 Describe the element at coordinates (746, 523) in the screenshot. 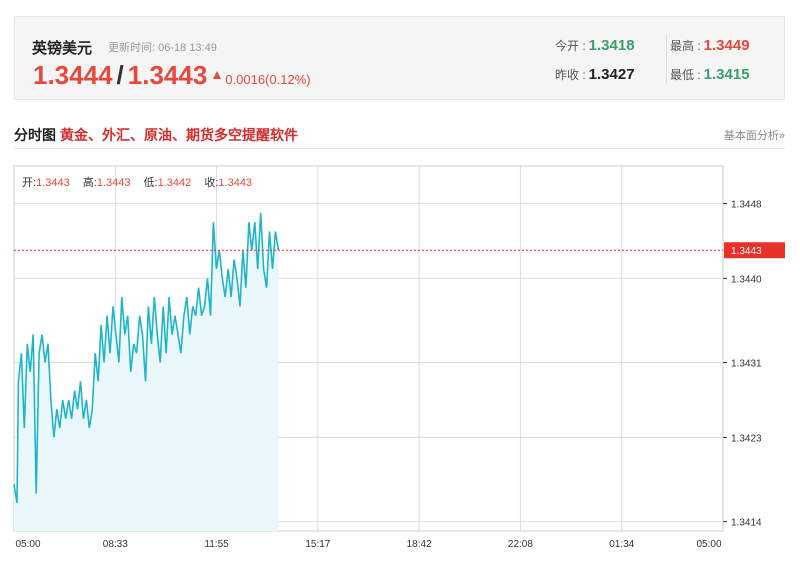

I see `y-tick-label: 1.3414` at that location.